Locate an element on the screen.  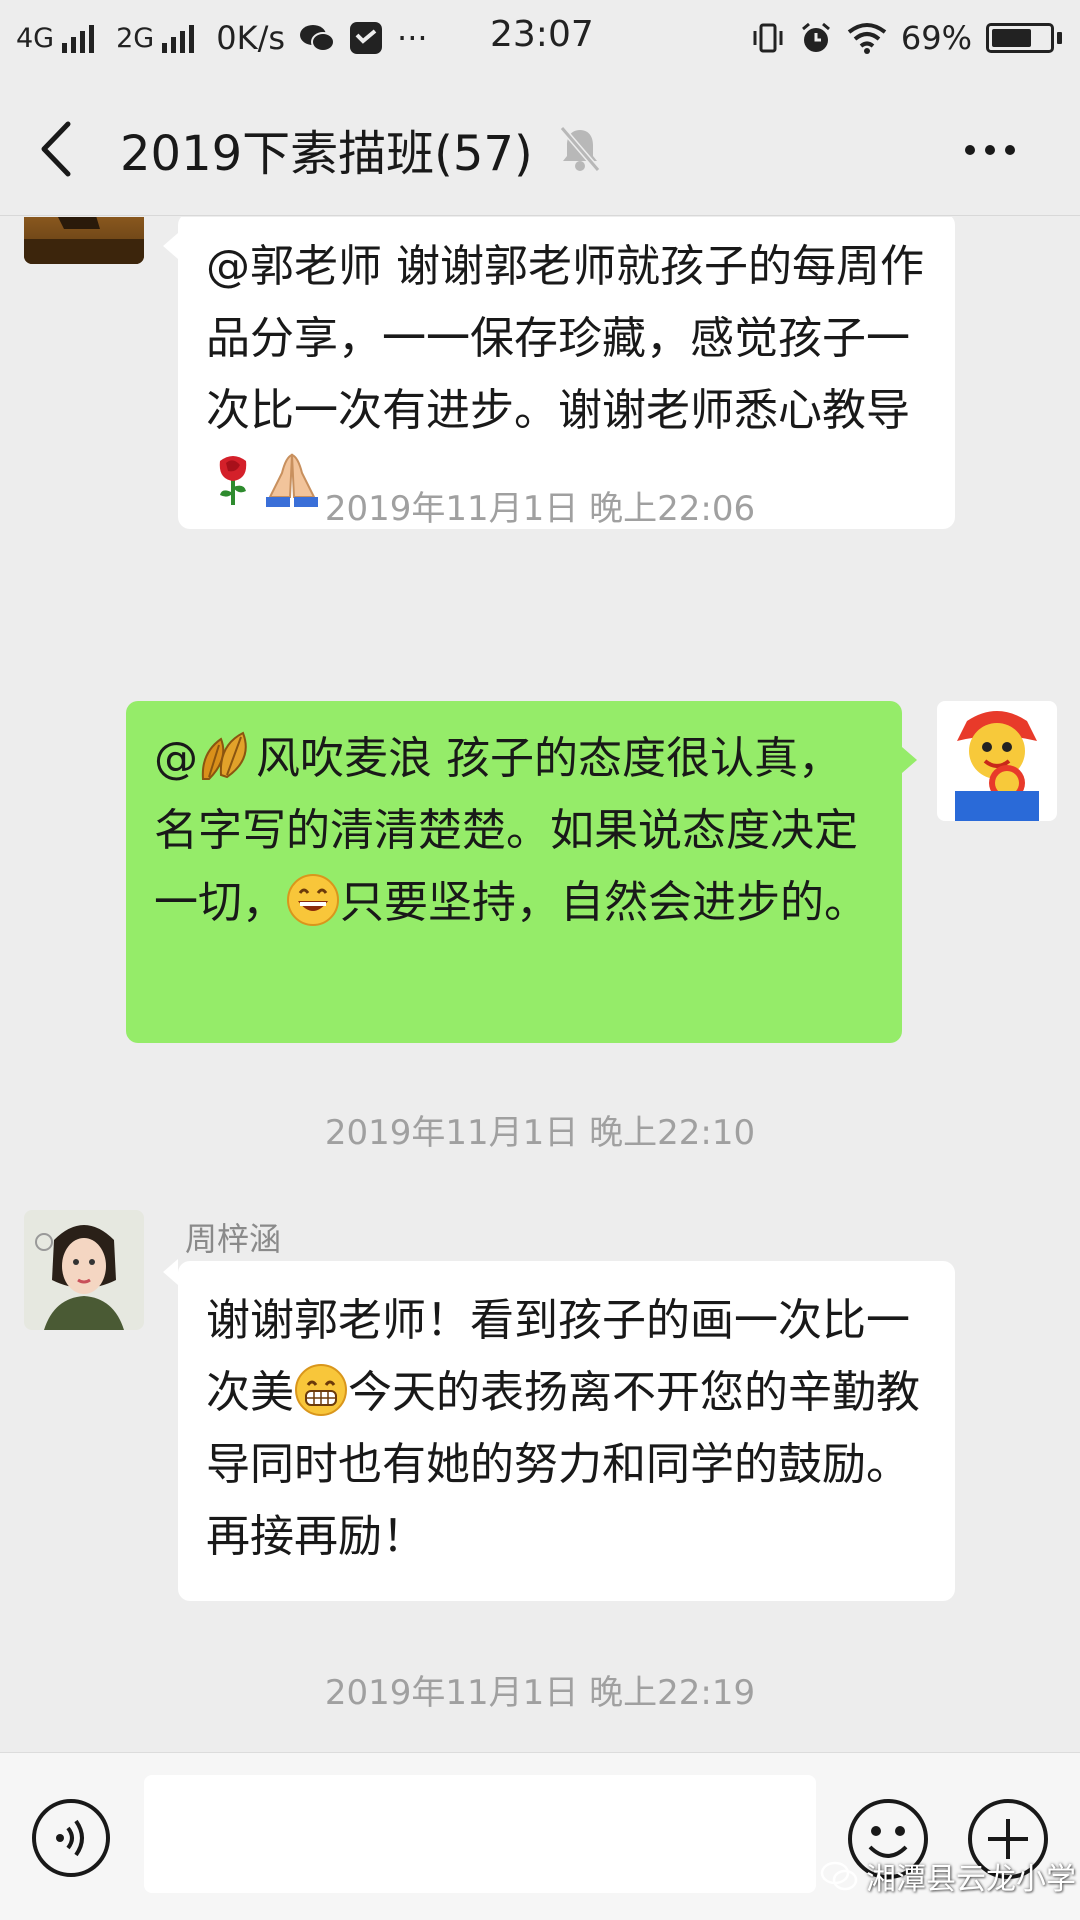
back-button is located at coordinates (58, 149).